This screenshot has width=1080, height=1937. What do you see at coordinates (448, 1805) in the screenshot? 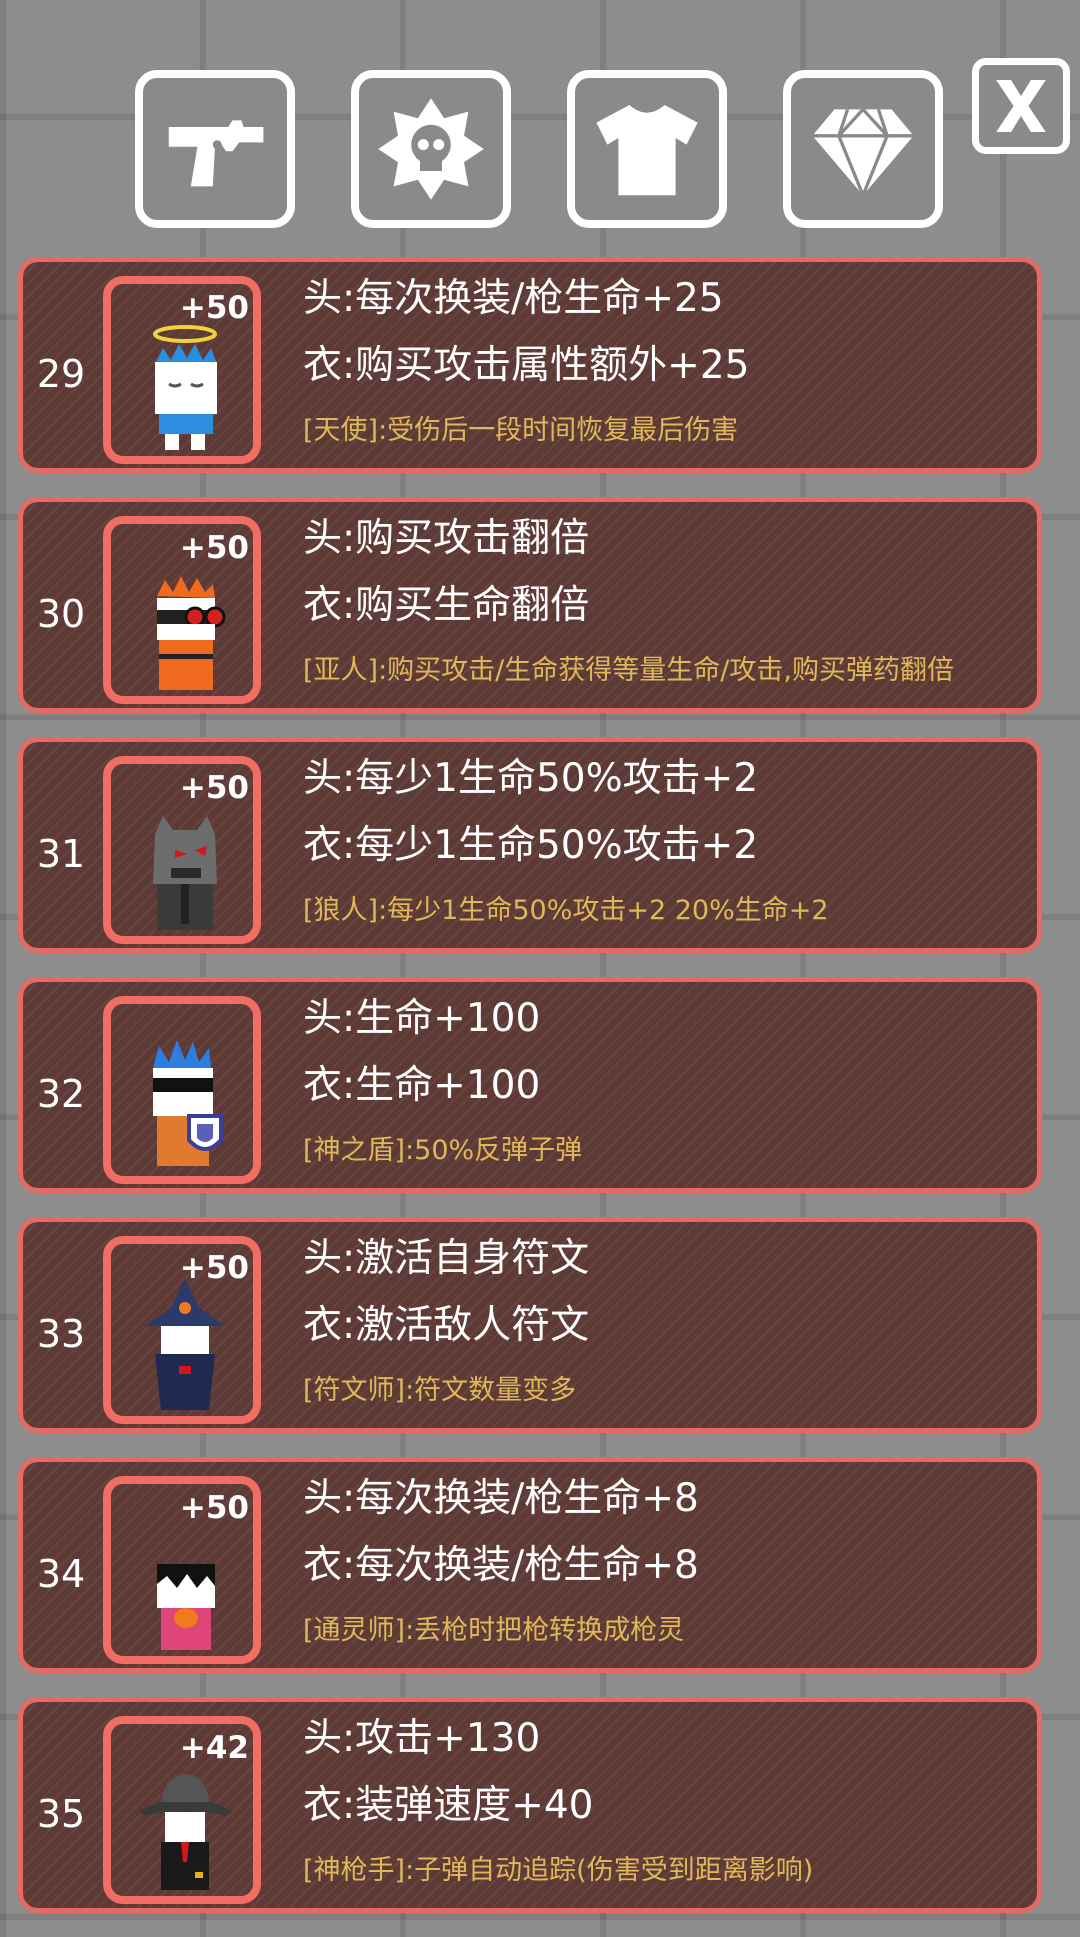
I see `body-effect: 衣:装弹速度+40` at bounding box center [448, 1805].